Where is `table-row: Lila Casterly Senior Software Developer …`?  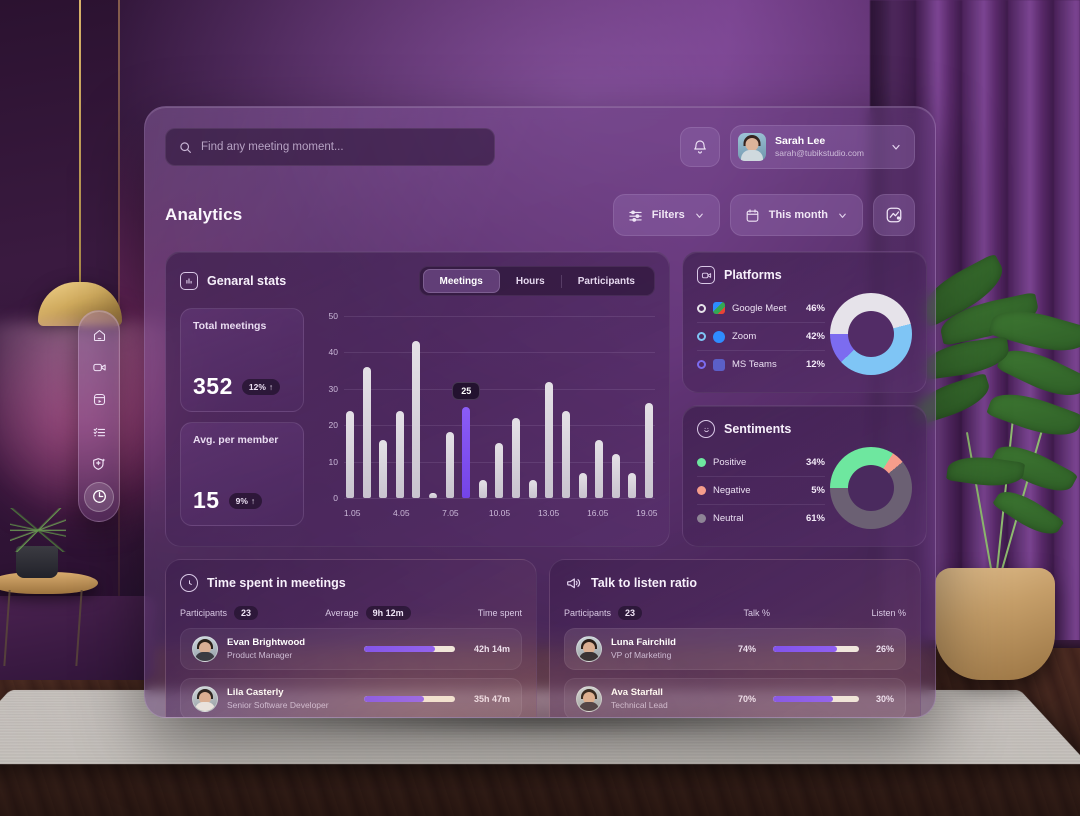 table-row: Lila Casterly Senior Software Developer … is located at coordinates (351, 697).